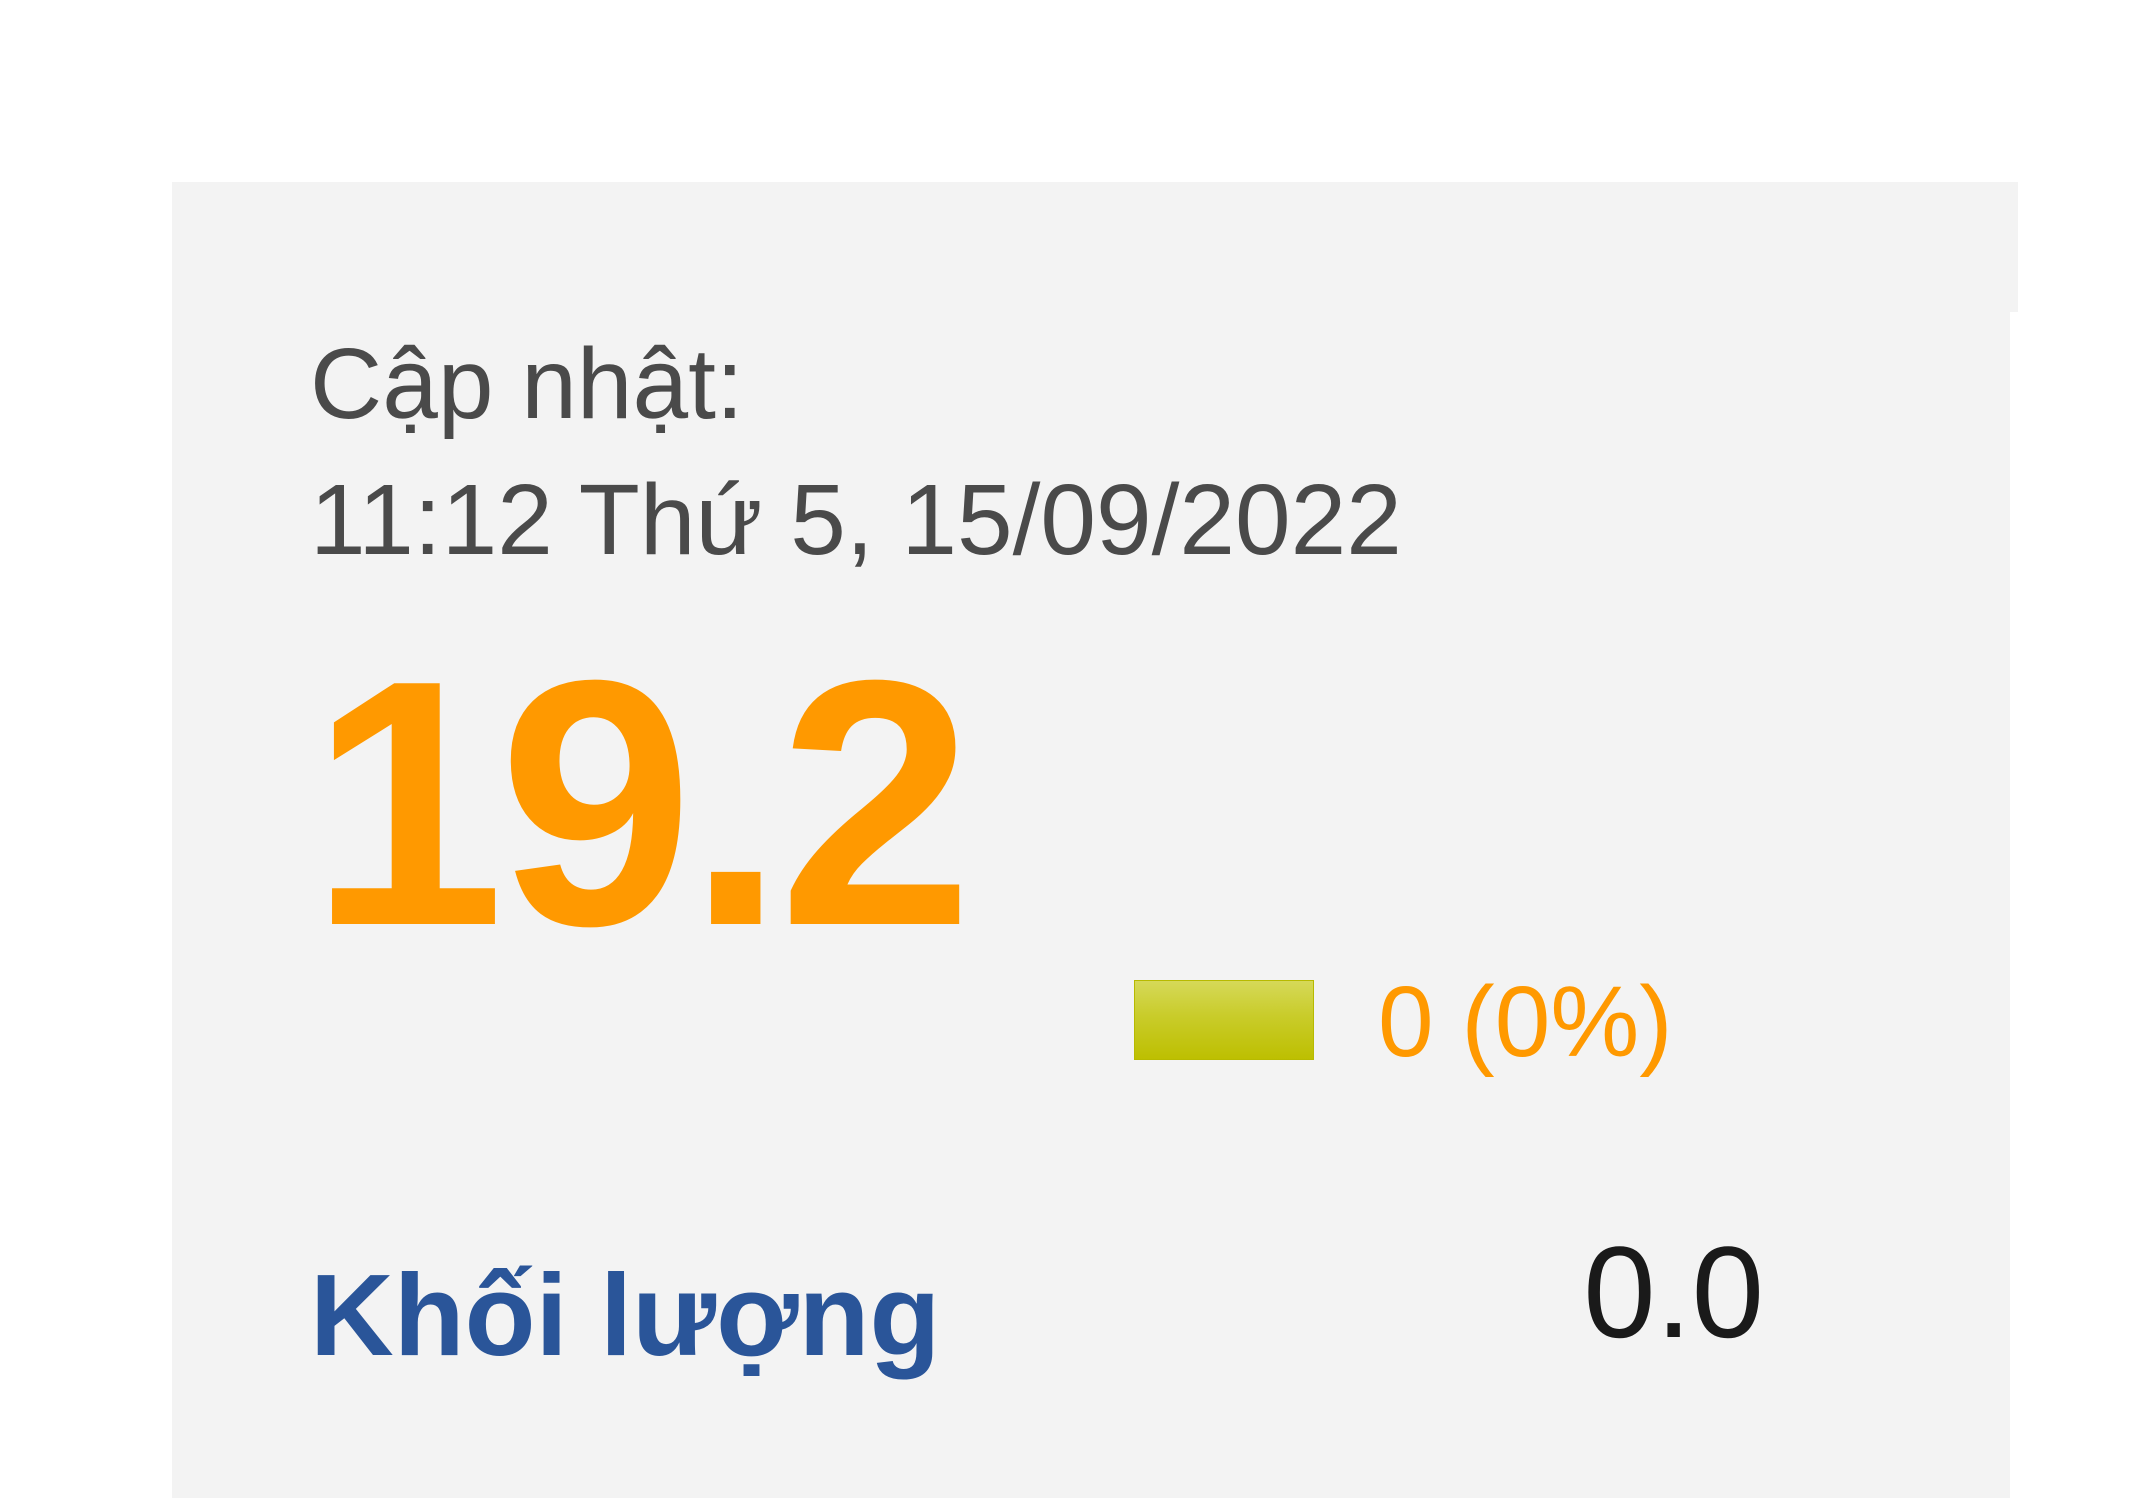  Describe the element at coordinates (527, 384) in the screenshot. I see `update-label: Cập nhật:` at that location.